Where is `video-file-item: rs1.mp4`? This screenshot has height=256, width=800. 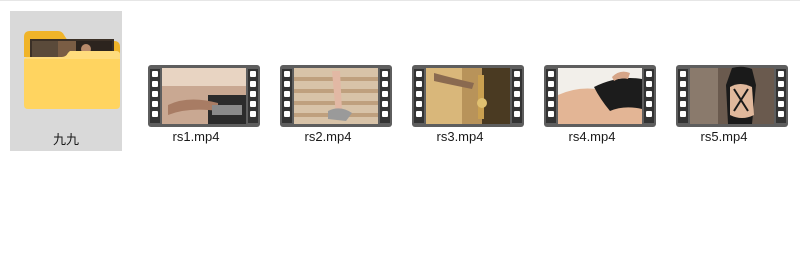 video-file-item: rs1.mp4 is located at coordinates (200, 81).